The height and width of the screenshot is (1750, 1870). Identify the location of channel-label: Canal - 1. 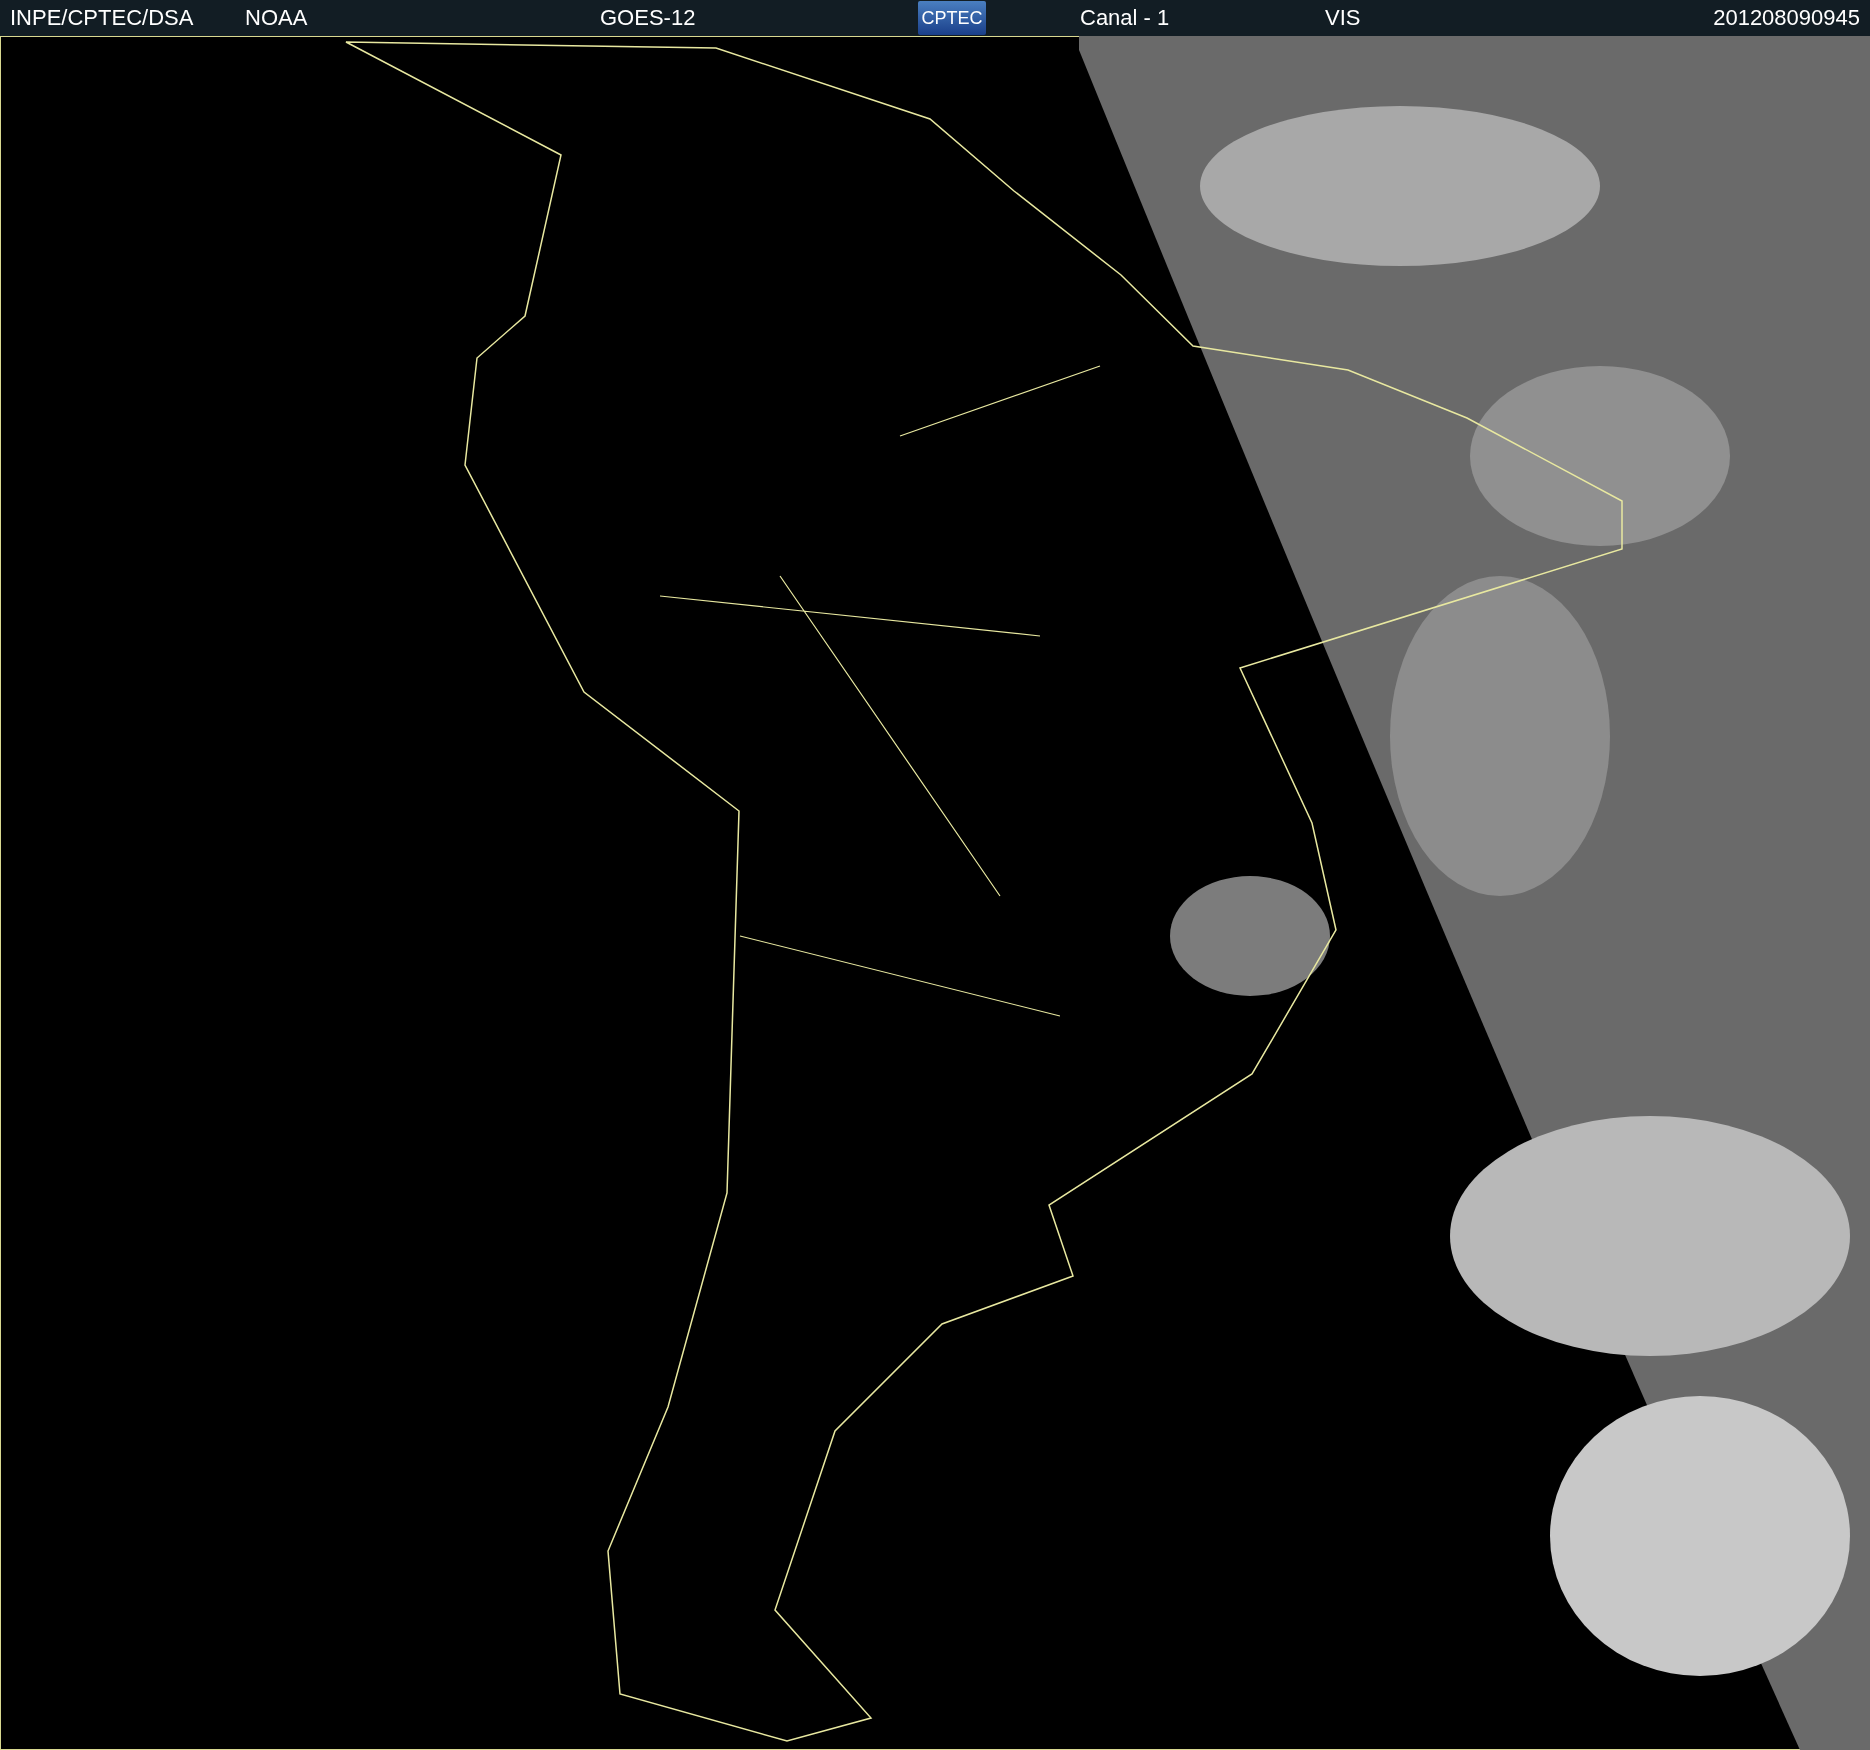
(1125, 18).